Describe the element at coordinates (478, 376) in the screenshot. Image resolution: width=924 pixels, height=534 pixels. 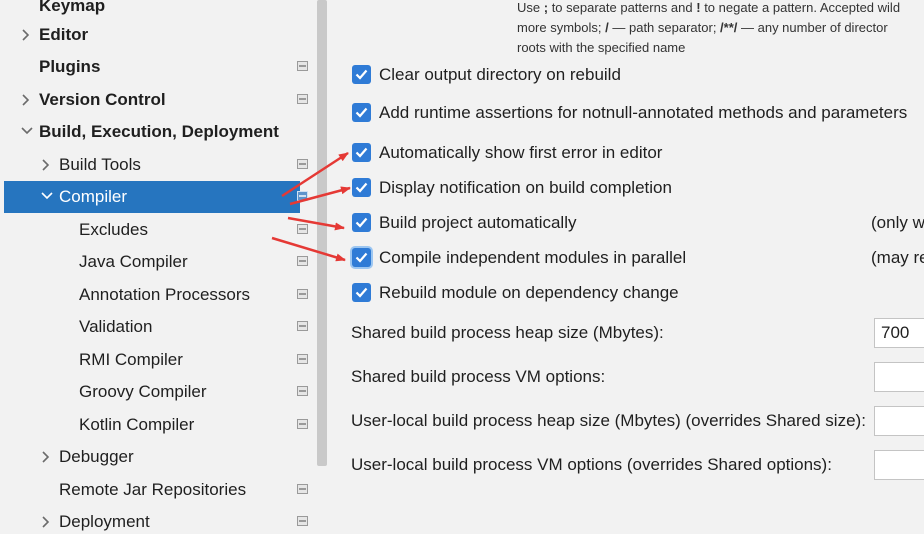
I see `field-label: Shared build process VM options:` at that location.